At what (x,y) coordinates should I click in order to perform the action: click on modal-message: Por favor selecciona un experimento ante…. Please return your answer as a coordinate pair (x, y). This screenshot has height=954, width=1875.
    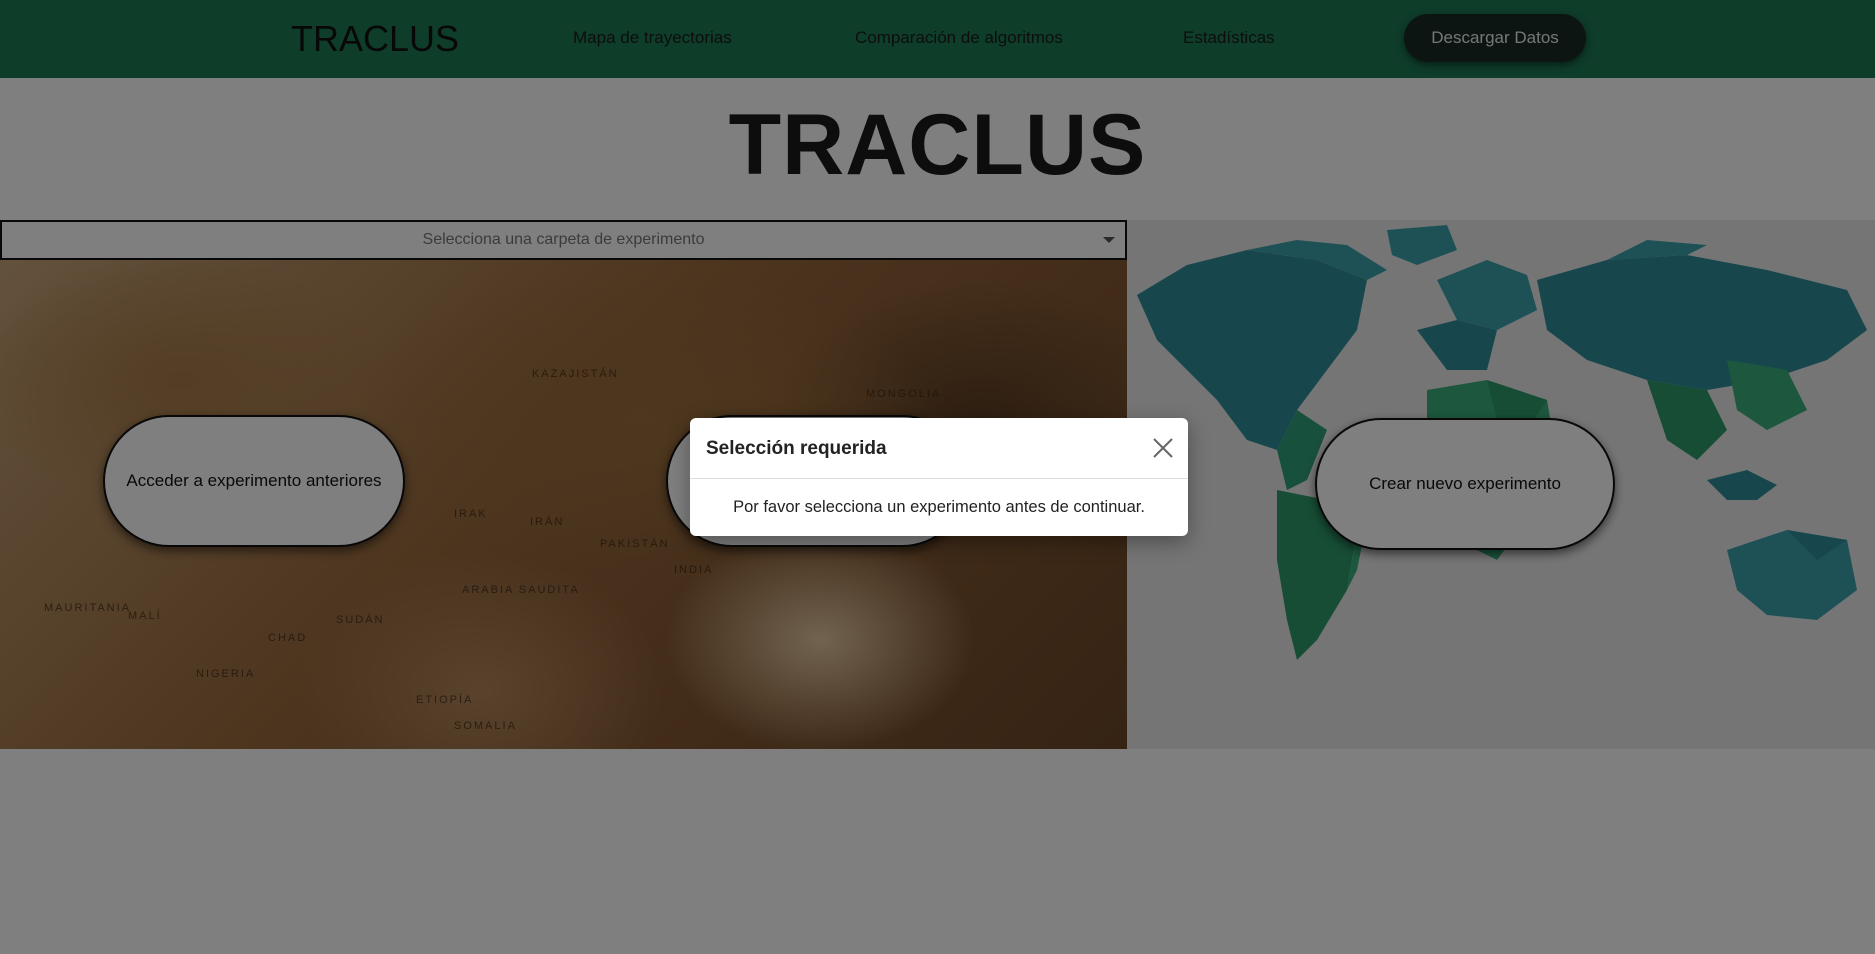
    Looking at the image, I should click on (939, 507).